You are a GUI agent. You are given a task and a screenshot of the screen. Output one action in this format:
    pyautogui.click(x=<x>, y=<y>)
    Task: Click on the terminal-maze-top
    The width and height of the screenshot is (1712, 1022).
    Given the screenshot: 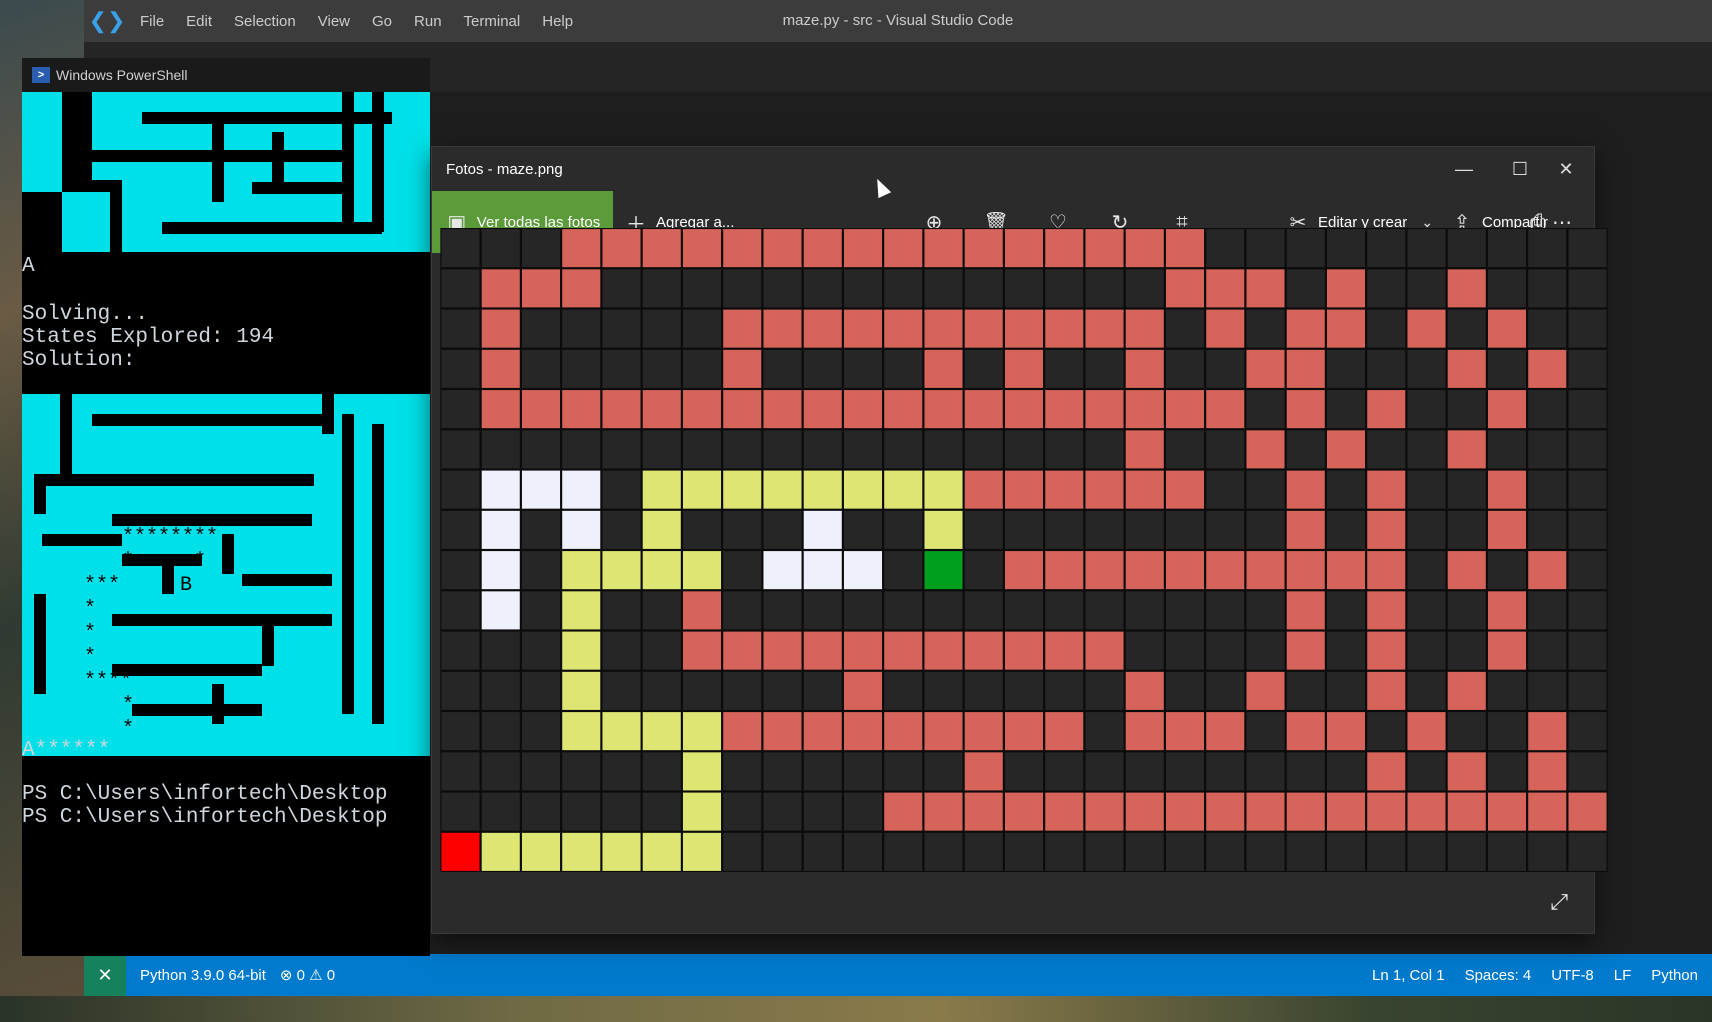 What is the action you would take?
    pyautogui.click(x=226, y=172)
    